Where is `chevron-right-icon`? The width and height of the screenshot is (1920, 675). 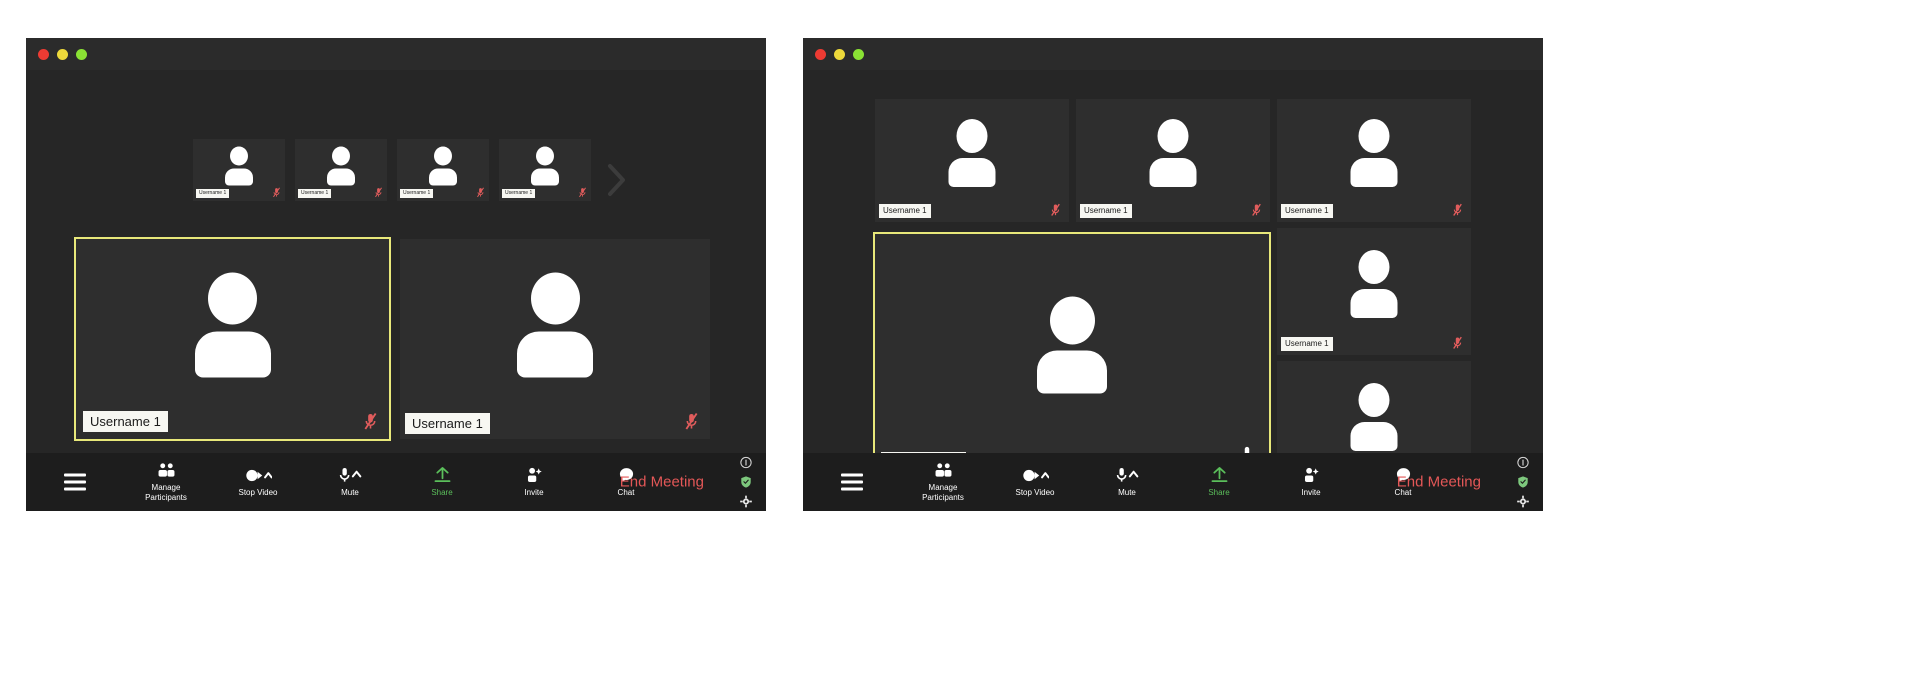 chevron-right-icon is located at coordinates (616, 180).